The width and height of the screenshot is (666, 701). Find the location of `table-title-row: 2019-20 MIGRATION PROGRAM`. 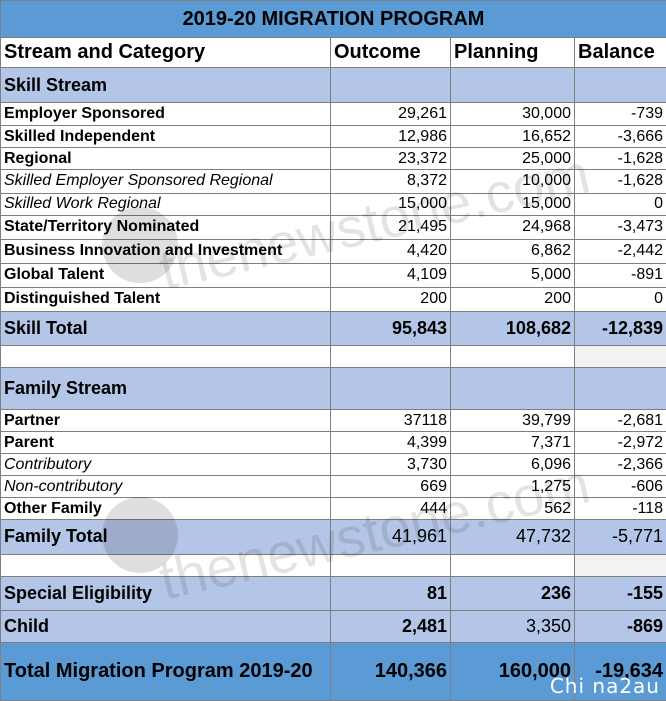

table-title-row: 2019-20 MIGRATION PROGRAM is located at coordinates (333, 19).